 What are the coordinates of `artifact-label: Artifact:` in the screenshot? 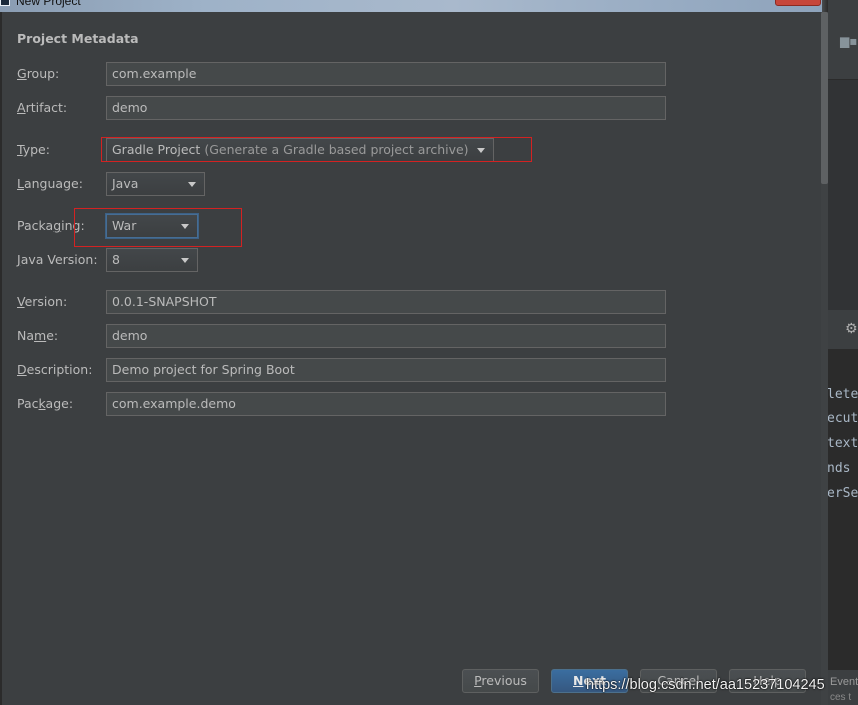 It's located at (42, 107).